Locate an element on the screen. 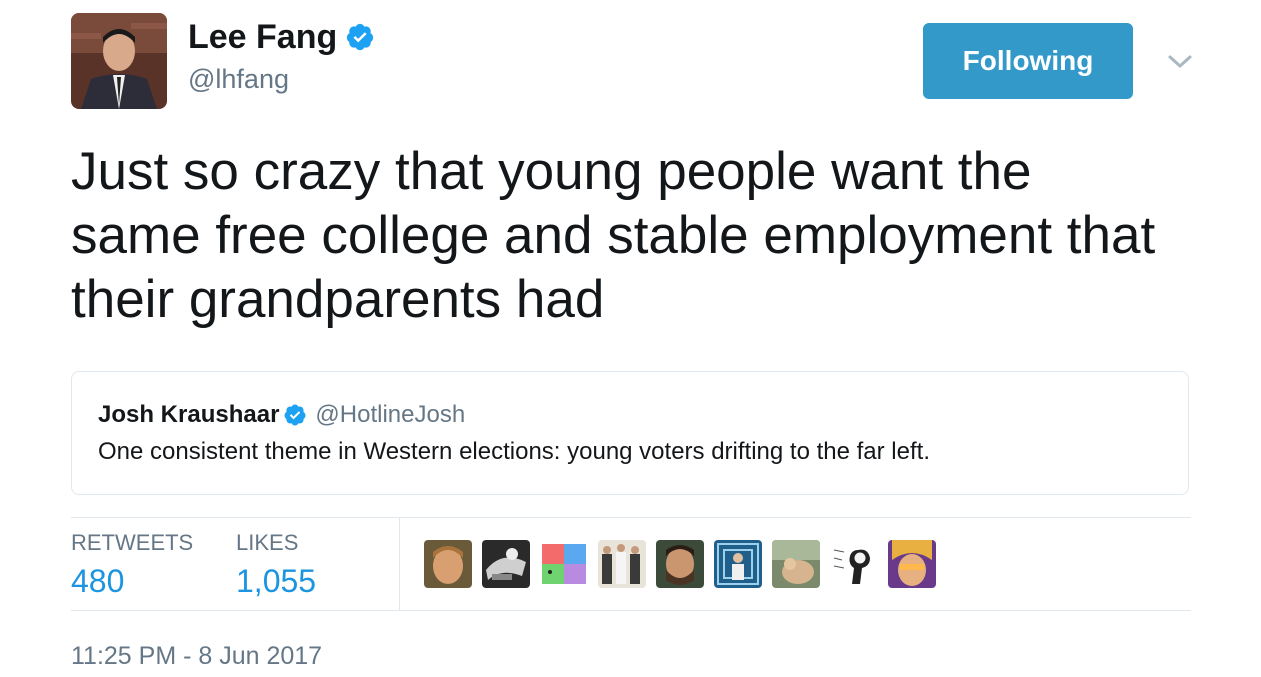 This screenshot has width=1261, height=677. quoted-author-name: Josh Kraushaar is located at coordinates (189, 414).